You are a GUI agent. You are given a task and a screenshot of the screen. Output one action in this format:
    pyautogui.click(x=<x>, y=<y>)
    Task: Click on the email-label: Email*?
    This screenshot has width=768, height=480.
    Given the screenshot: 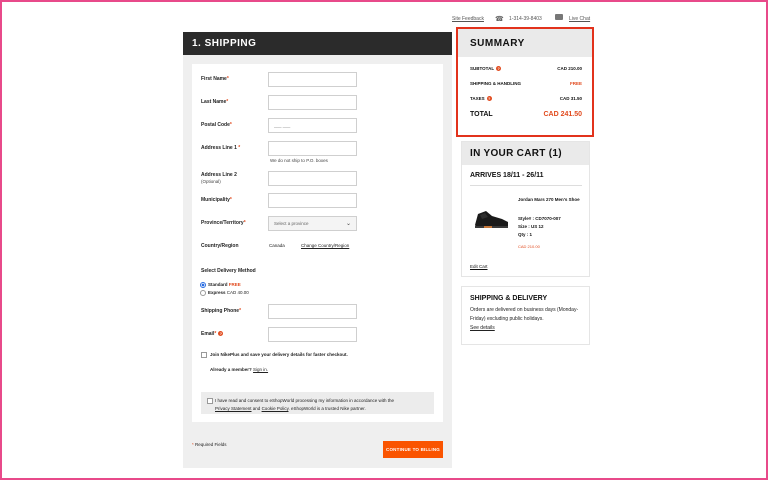 What is the action you would take?
    pyautogui.click(x=212, y=334)
    